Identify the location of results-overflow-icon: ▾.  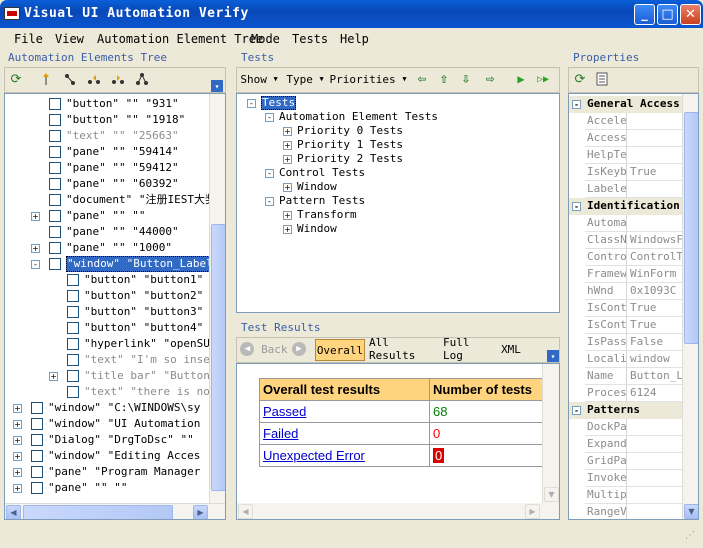
(553, 356).